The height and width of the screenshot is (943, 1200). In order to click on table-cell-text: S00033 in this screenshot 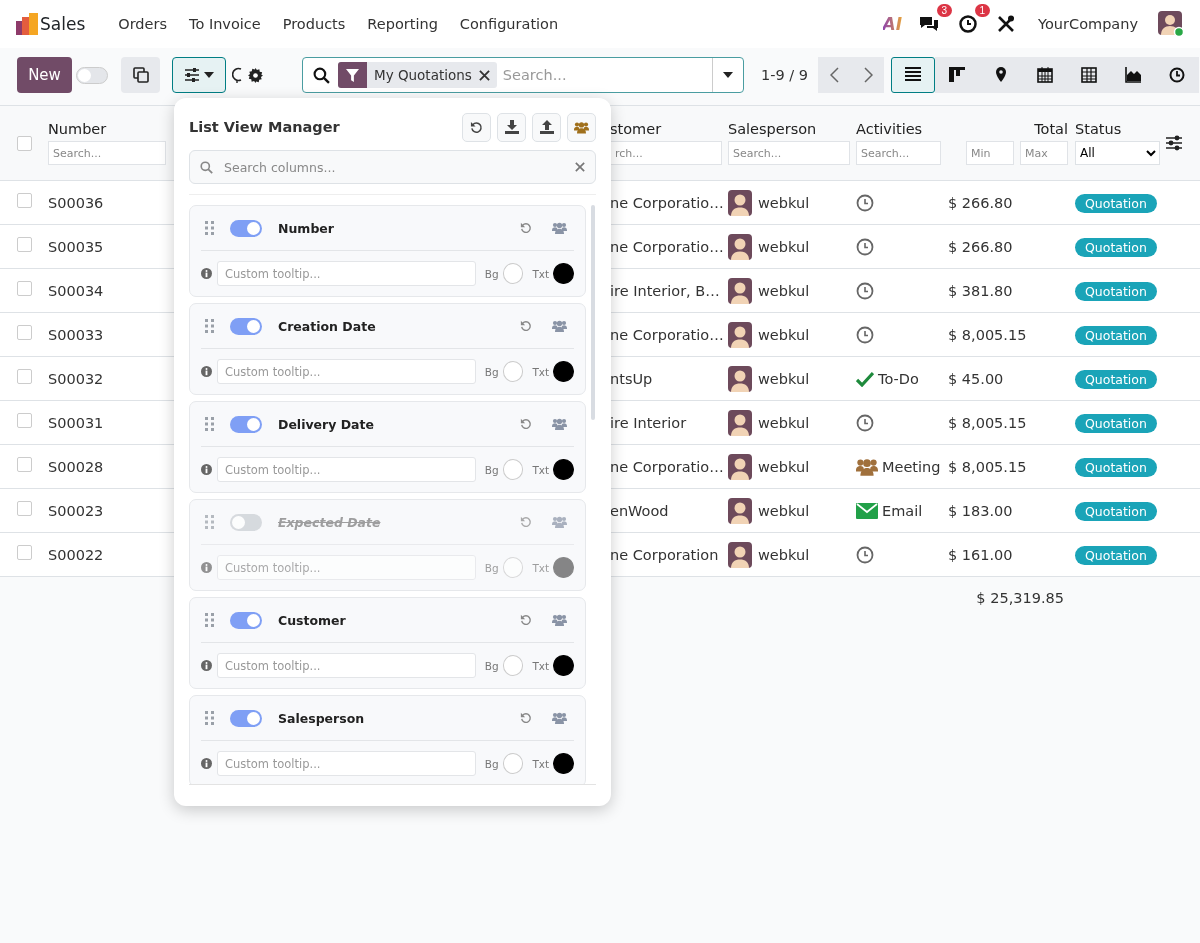, I will do `click(76, 334)`.